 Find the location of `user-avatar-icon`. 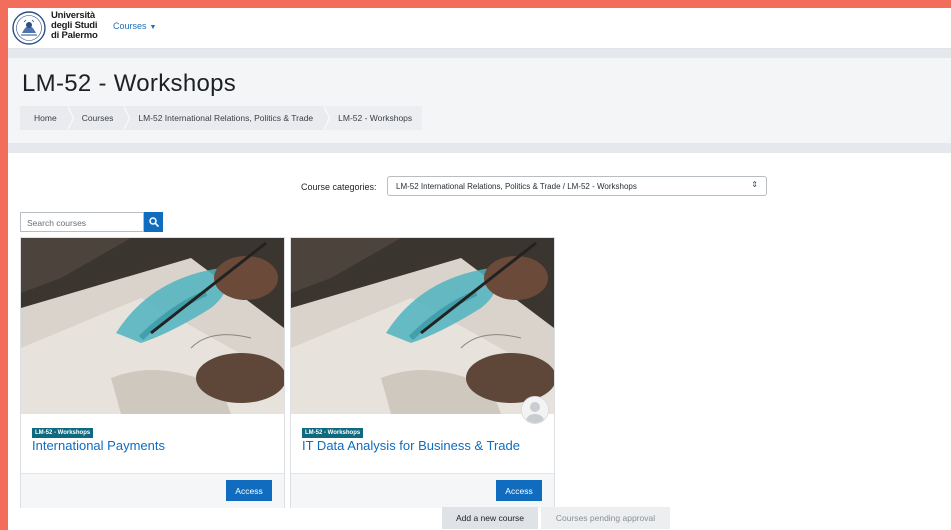

user-avatar-icon is located at coordinates (535, 410).